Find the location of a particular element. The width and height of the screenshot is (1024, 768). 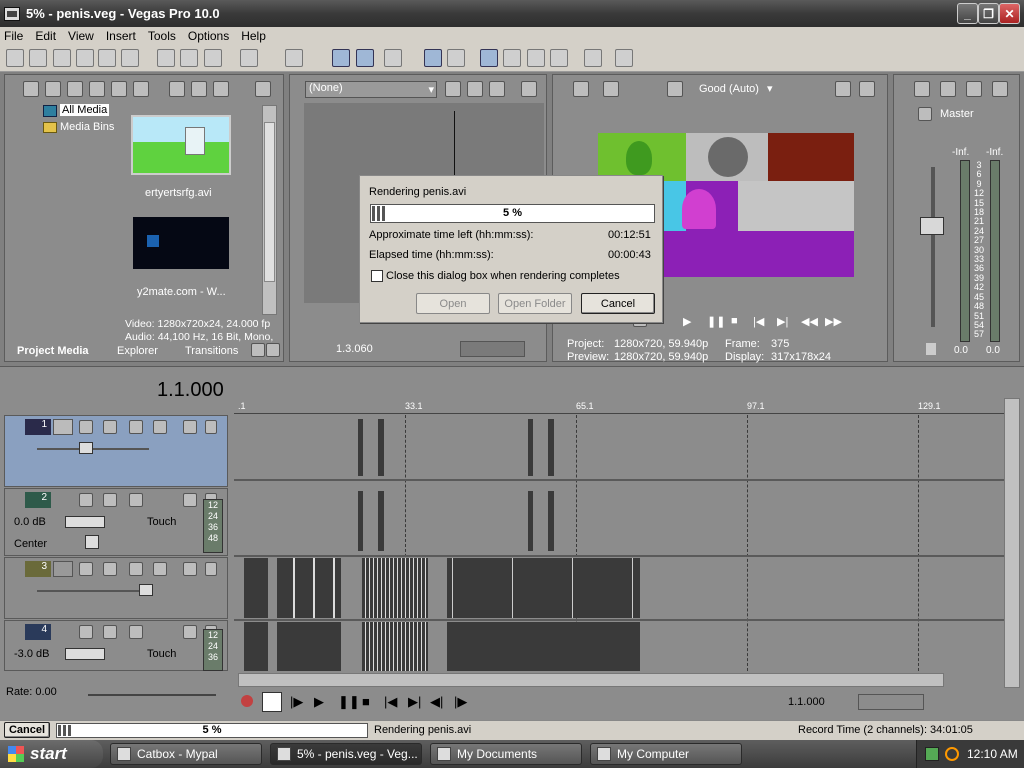

preview-quality: Good (Auto) is located at coordinates (729, 89).